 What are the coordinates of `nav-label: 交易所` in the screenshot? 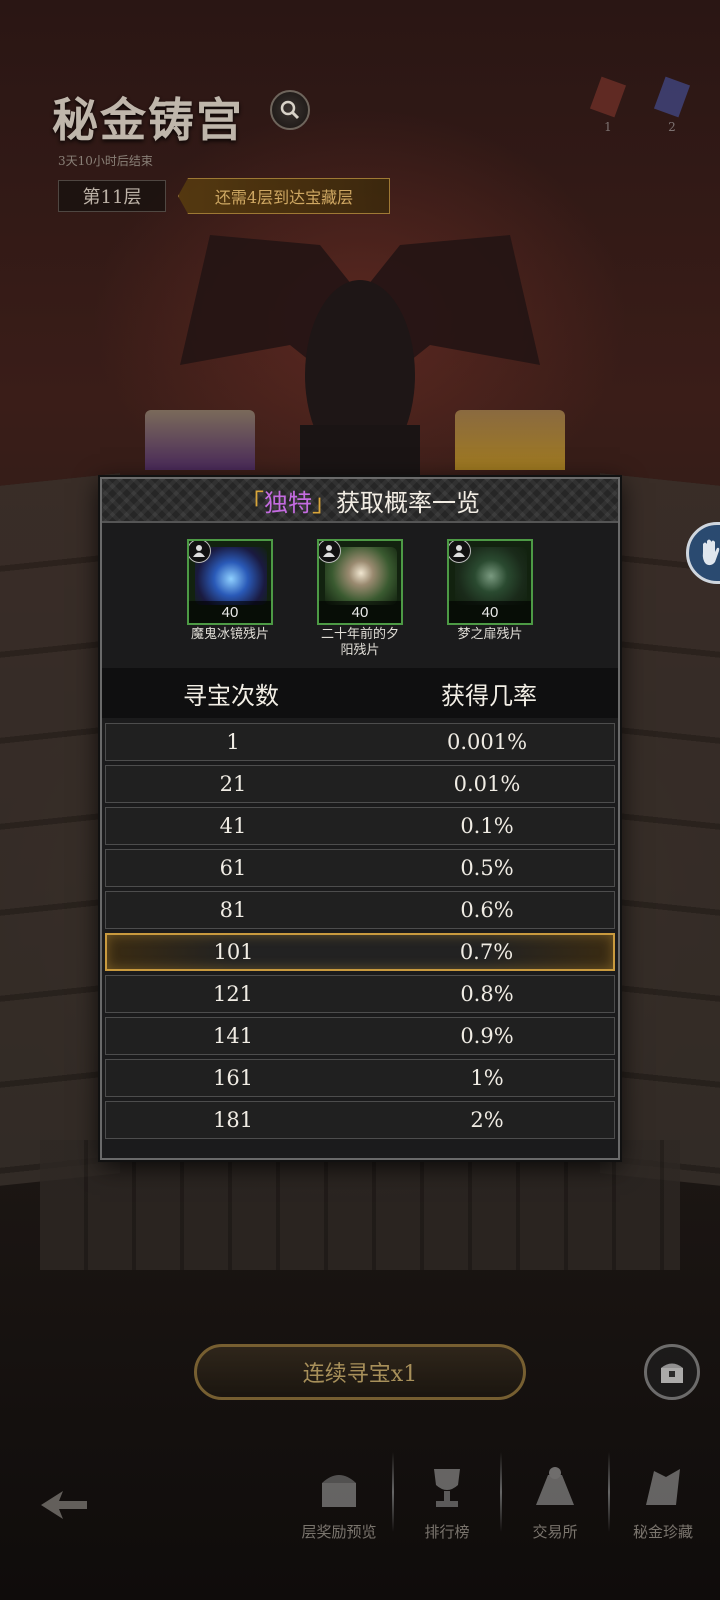 It's located at (555, 1532).